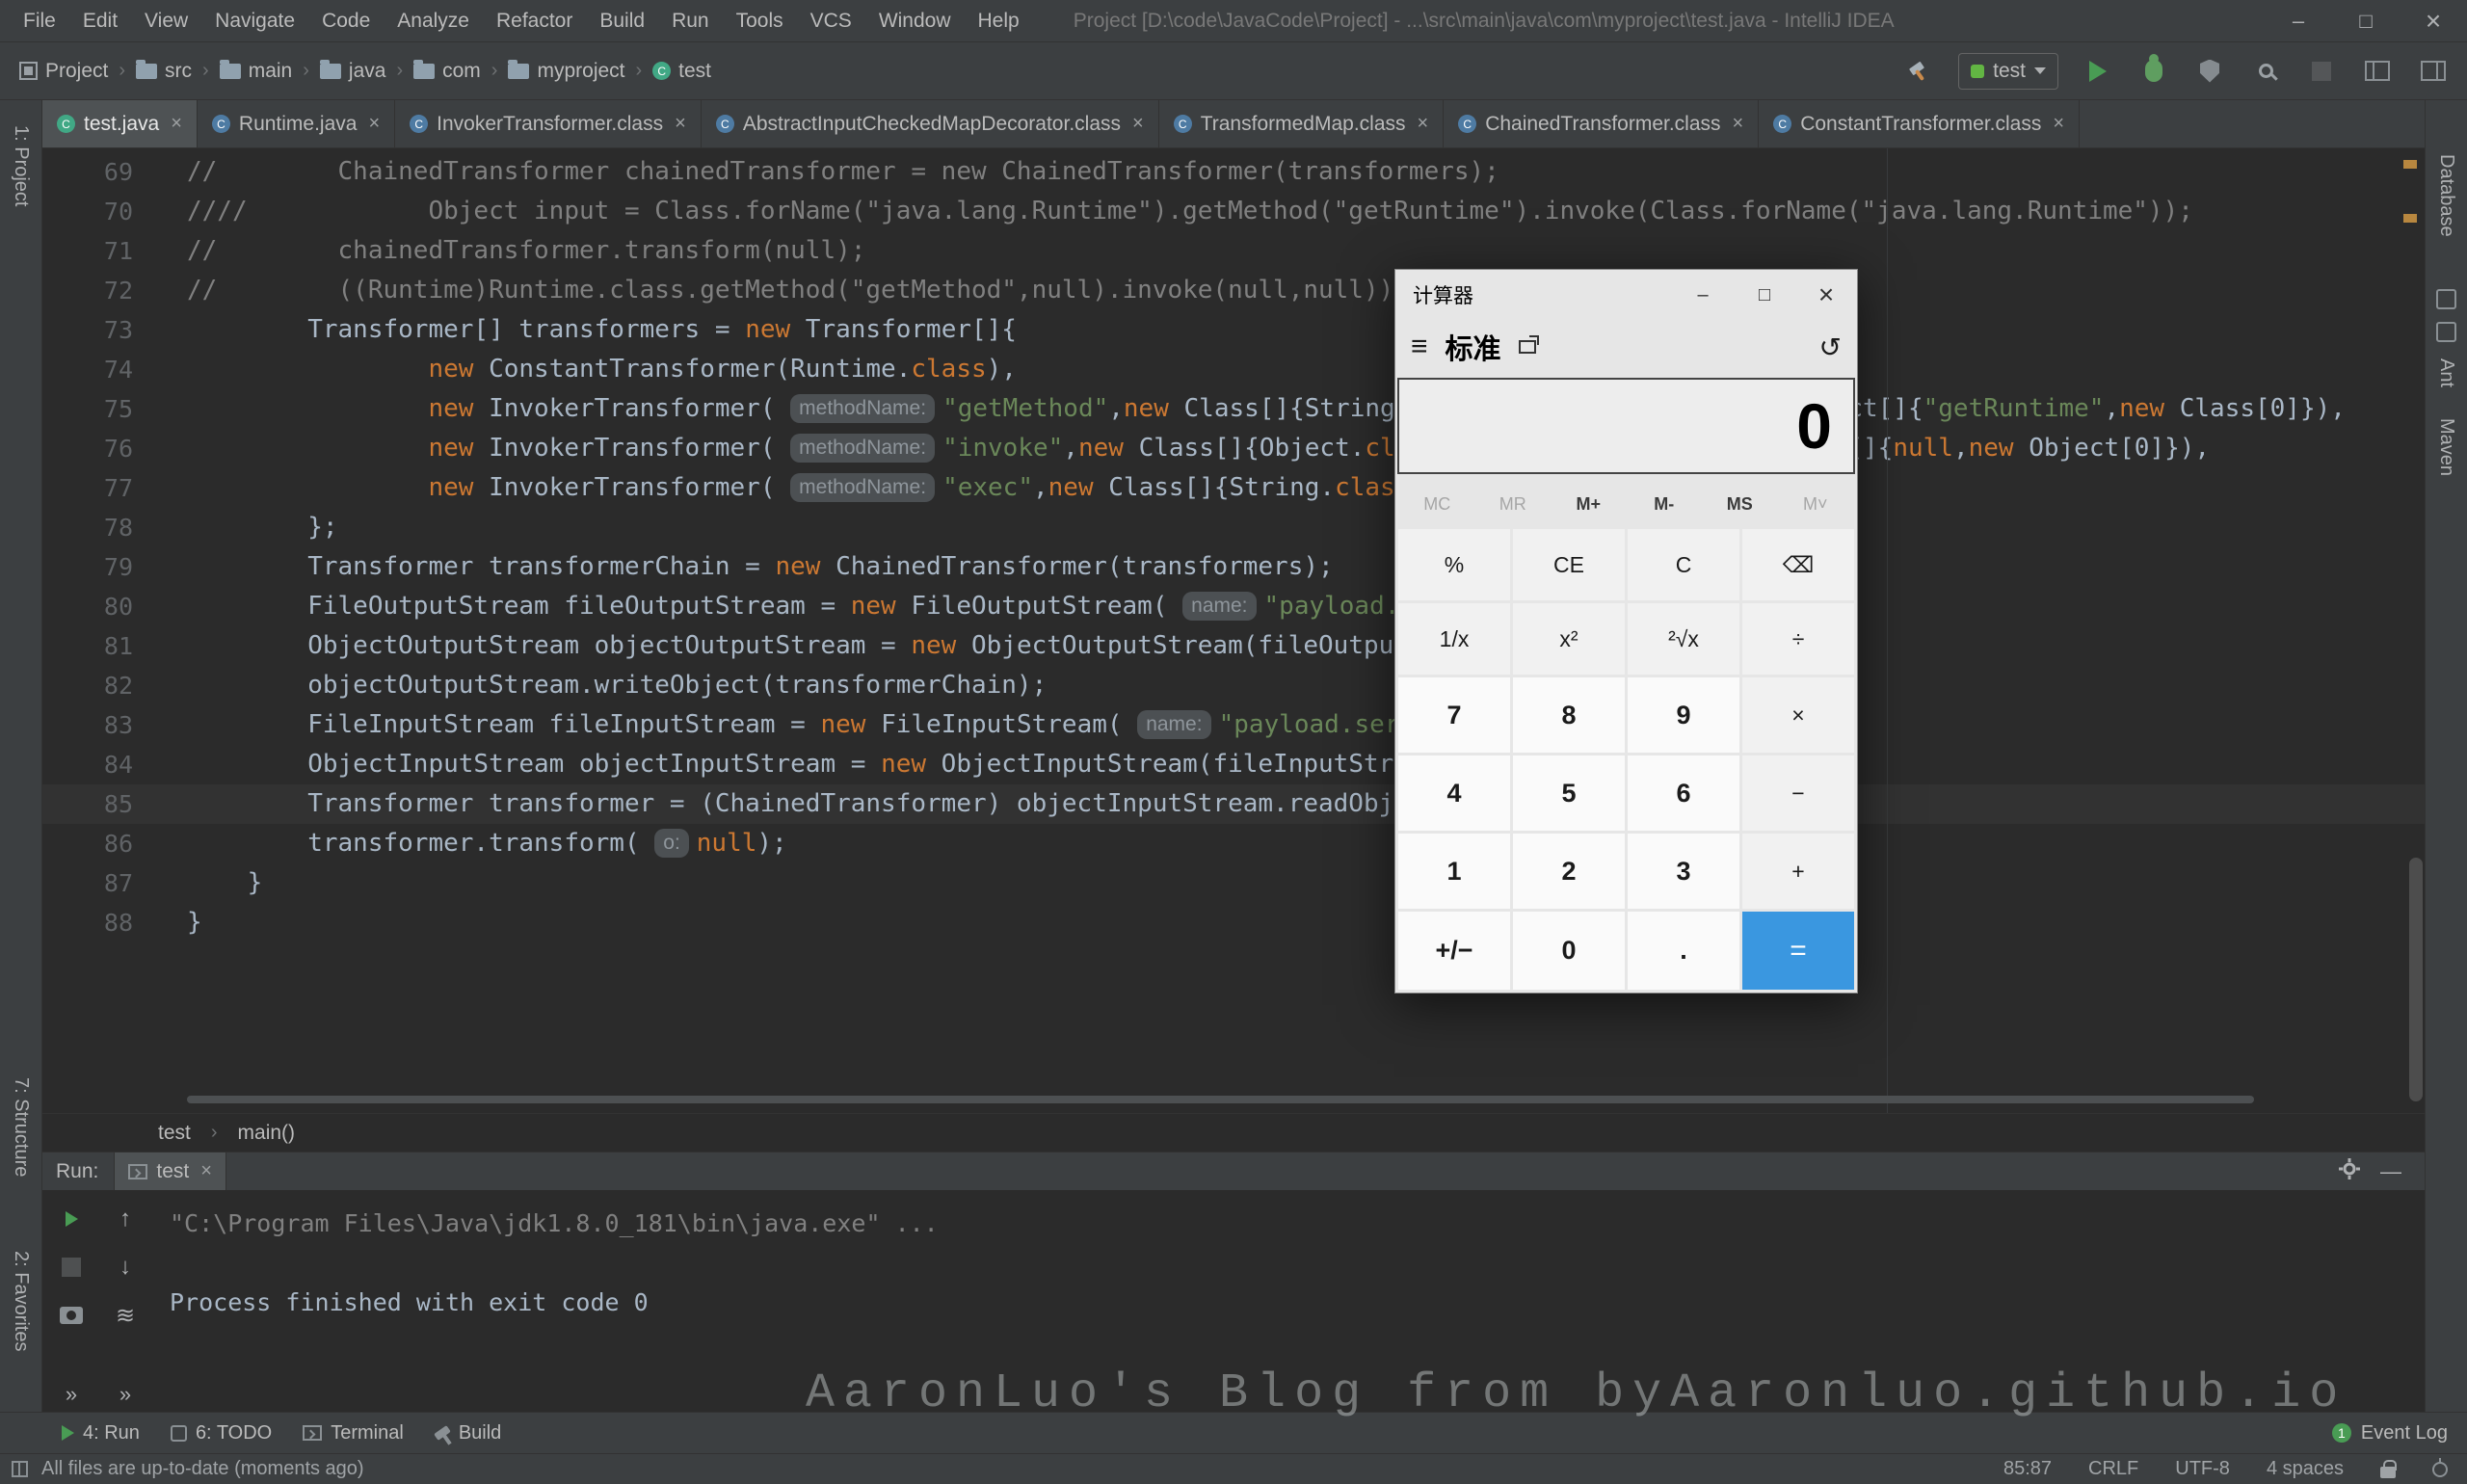 The width and height of the screenshot is (2467, 1484). I want to click on memory-button-MR: MR, so click(1513, 504).